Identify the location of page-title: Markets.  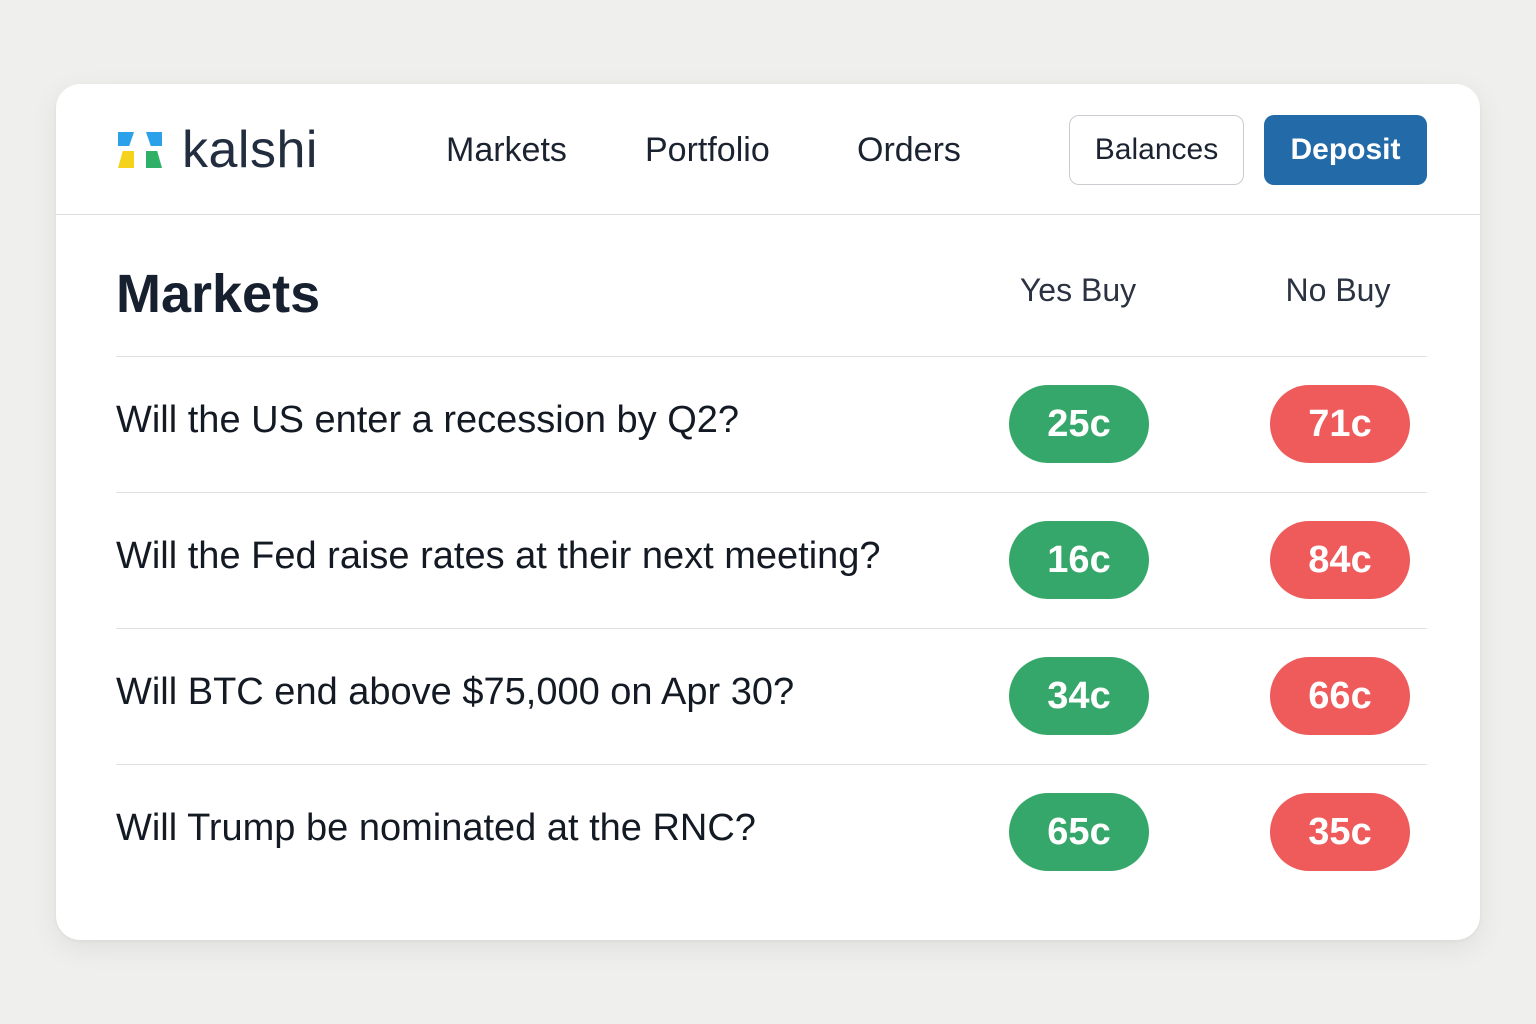
(218, 294).